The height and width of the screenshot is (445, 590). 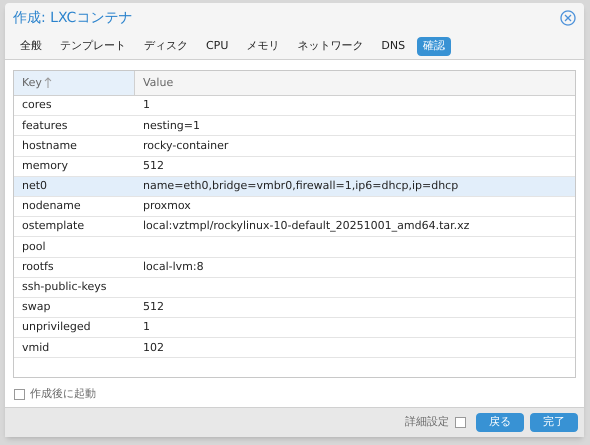 What do you see at coordinates (36, 307) in the screenshot?
I see `table-cell-text: swap` at bounding box center [36, 307].